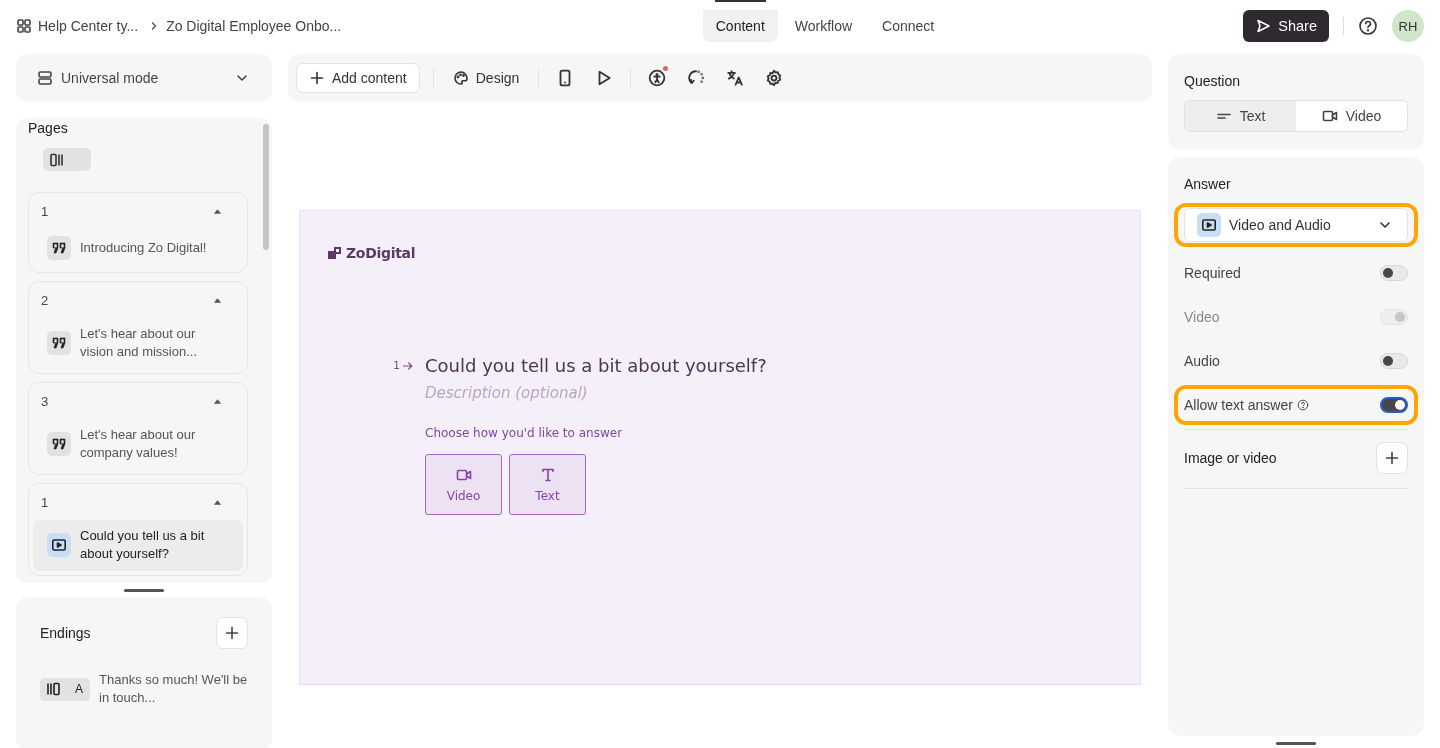 The height and width of the screenshot is (748, 1440). What do you see at coordinates (381, 253) in the screenshot?
I see `logo-text: ZoDigital` at bounding box center [381, 253].